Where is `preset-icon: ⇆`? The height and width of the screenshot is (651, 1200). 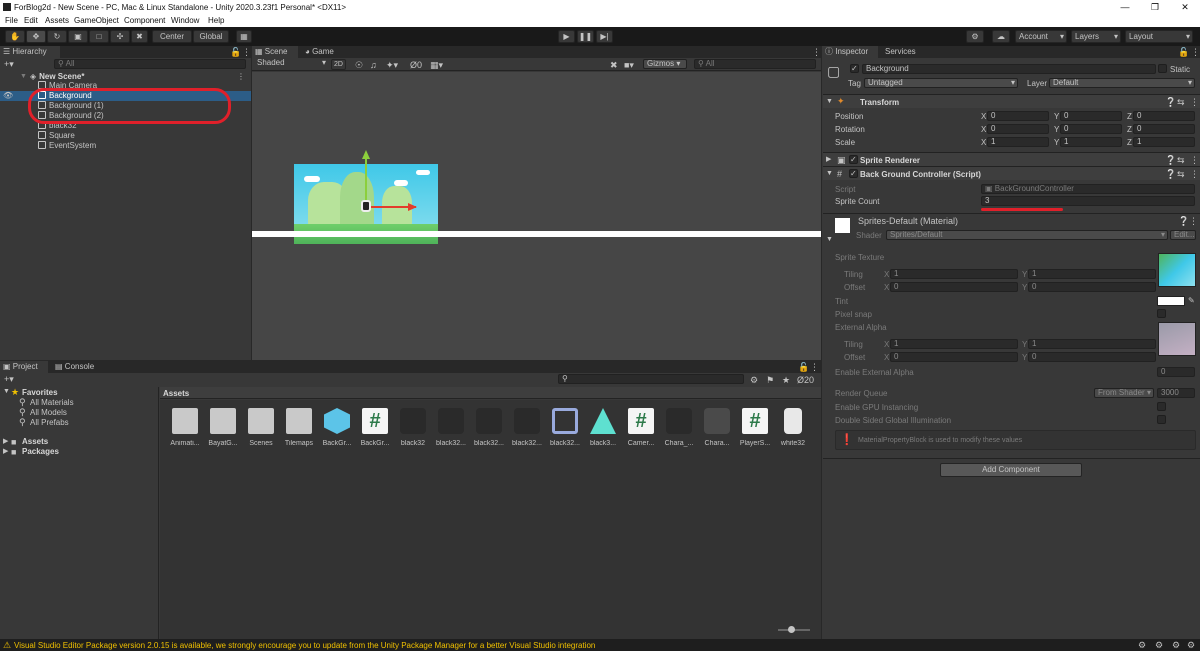
preset-icon: ⇆ is located at coordinates (1181, 160).